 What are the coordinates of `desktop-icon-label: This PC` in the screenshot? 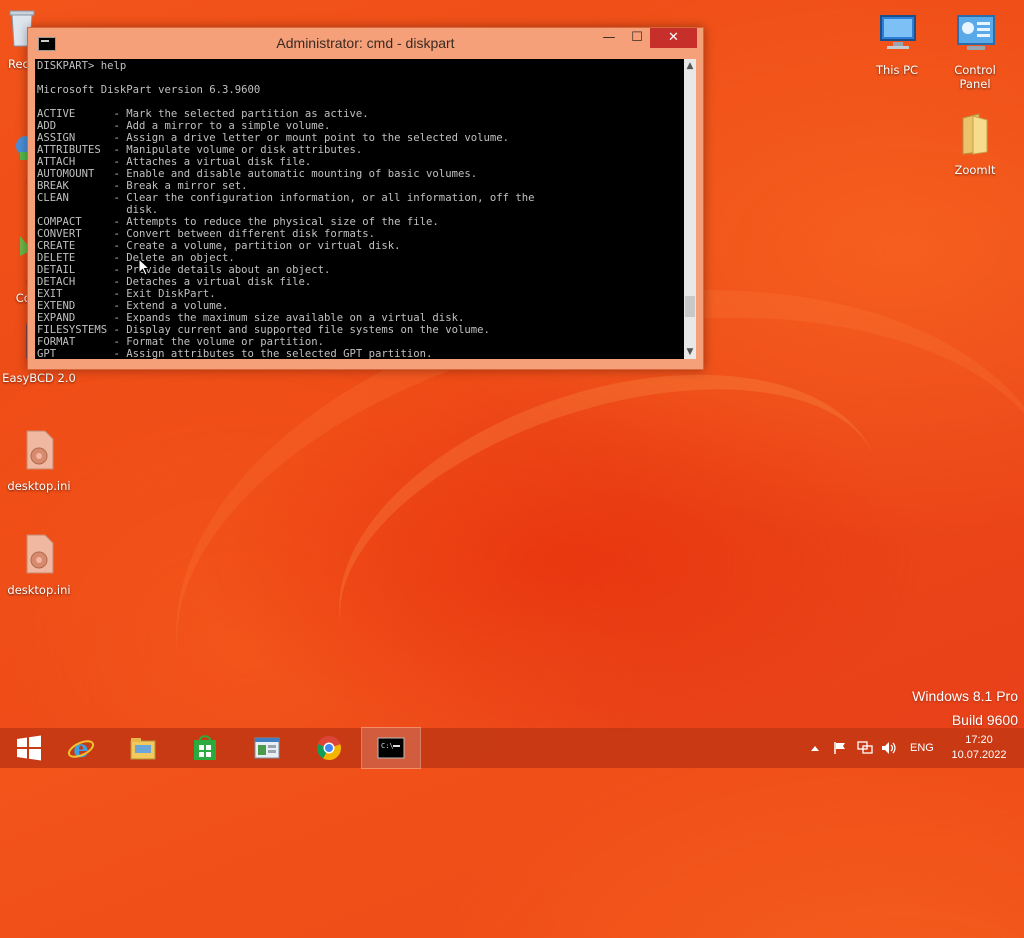 It's located at (897, 70).